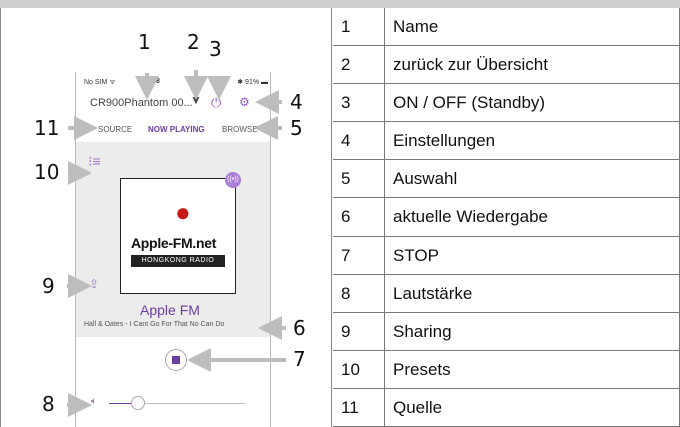  Describe the element at coordinates (296, 102) in the screenshot. I see `callout-4: 4` at that location.